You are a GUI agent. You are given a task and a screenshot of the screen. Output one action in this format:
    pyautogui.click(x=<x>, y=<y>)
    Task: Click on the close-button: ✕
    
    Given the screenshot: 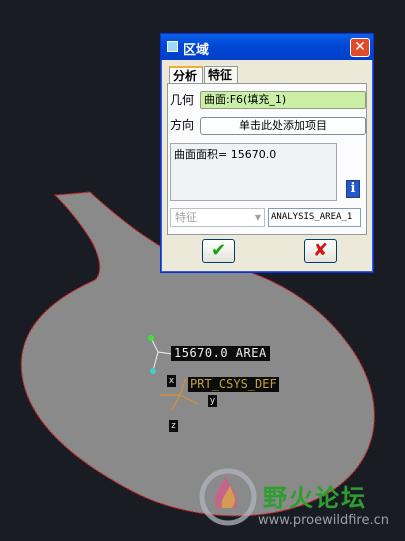 What is the action you would take?
    pyautogui.click(x=360, y=47)
    